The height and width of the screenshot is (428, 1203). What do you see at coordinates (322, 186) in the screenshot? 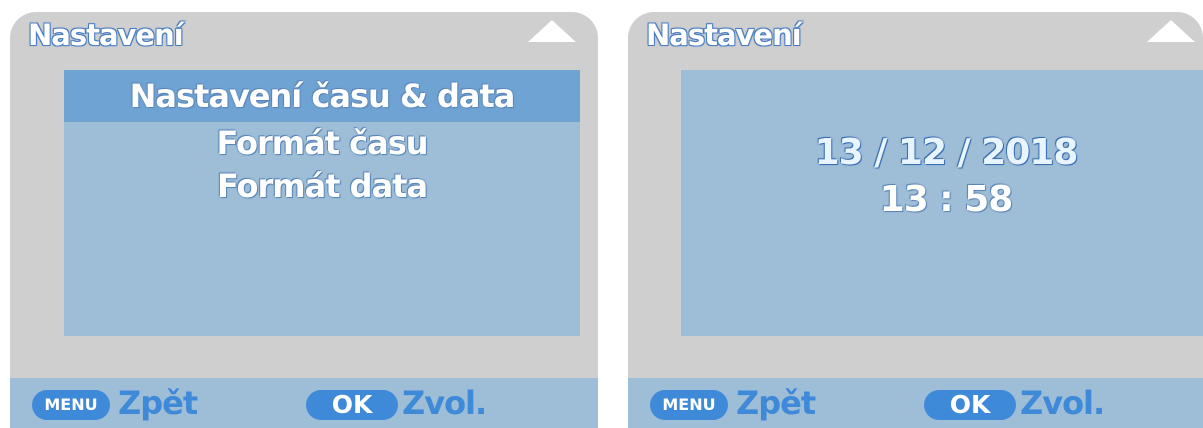
I see `menu-item-date-format: Formát data` at bounding box center [322, 186].